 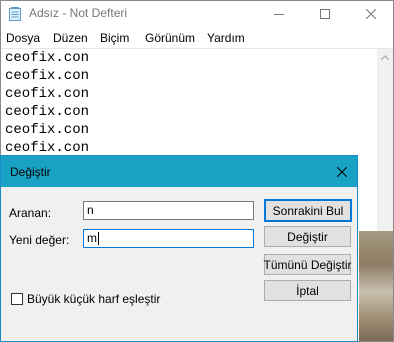 What do you see at coordinates (30, 172) in the screenshot?
I see `dialog-title: Değiştir` at bounding box center [30, 172].